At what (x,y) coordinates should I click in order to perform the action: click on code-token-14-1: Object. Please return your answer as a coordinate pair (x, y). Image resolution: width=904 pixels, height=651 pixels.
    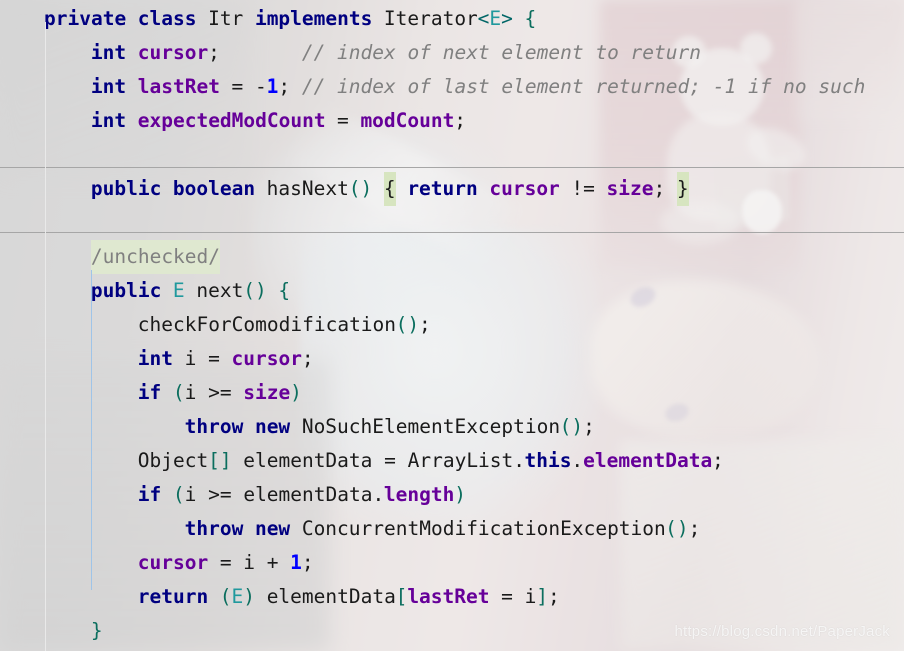
    Looking at the image, I should click on (173, 460).